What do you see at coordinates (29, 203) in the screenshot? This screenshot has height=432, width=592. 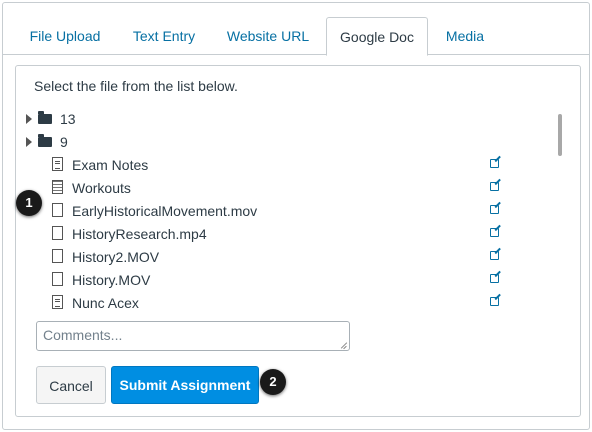 I see `callout-marker-1: 1` at bounding box center [29, 203].